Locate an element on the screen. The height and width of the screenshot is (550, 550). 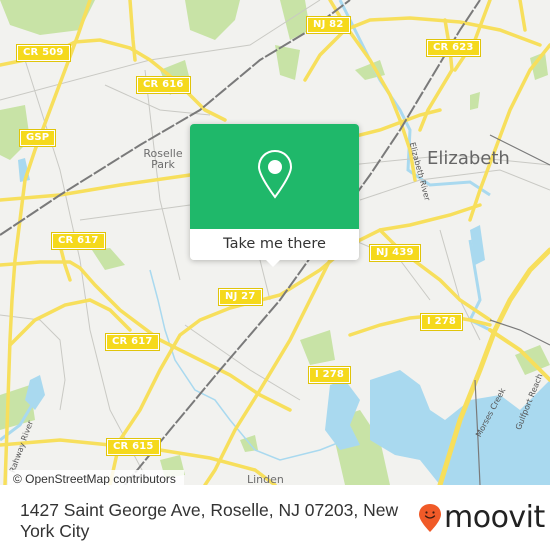
place-label-roselle-park: Roselle Park is located at coordinates (163, 159).